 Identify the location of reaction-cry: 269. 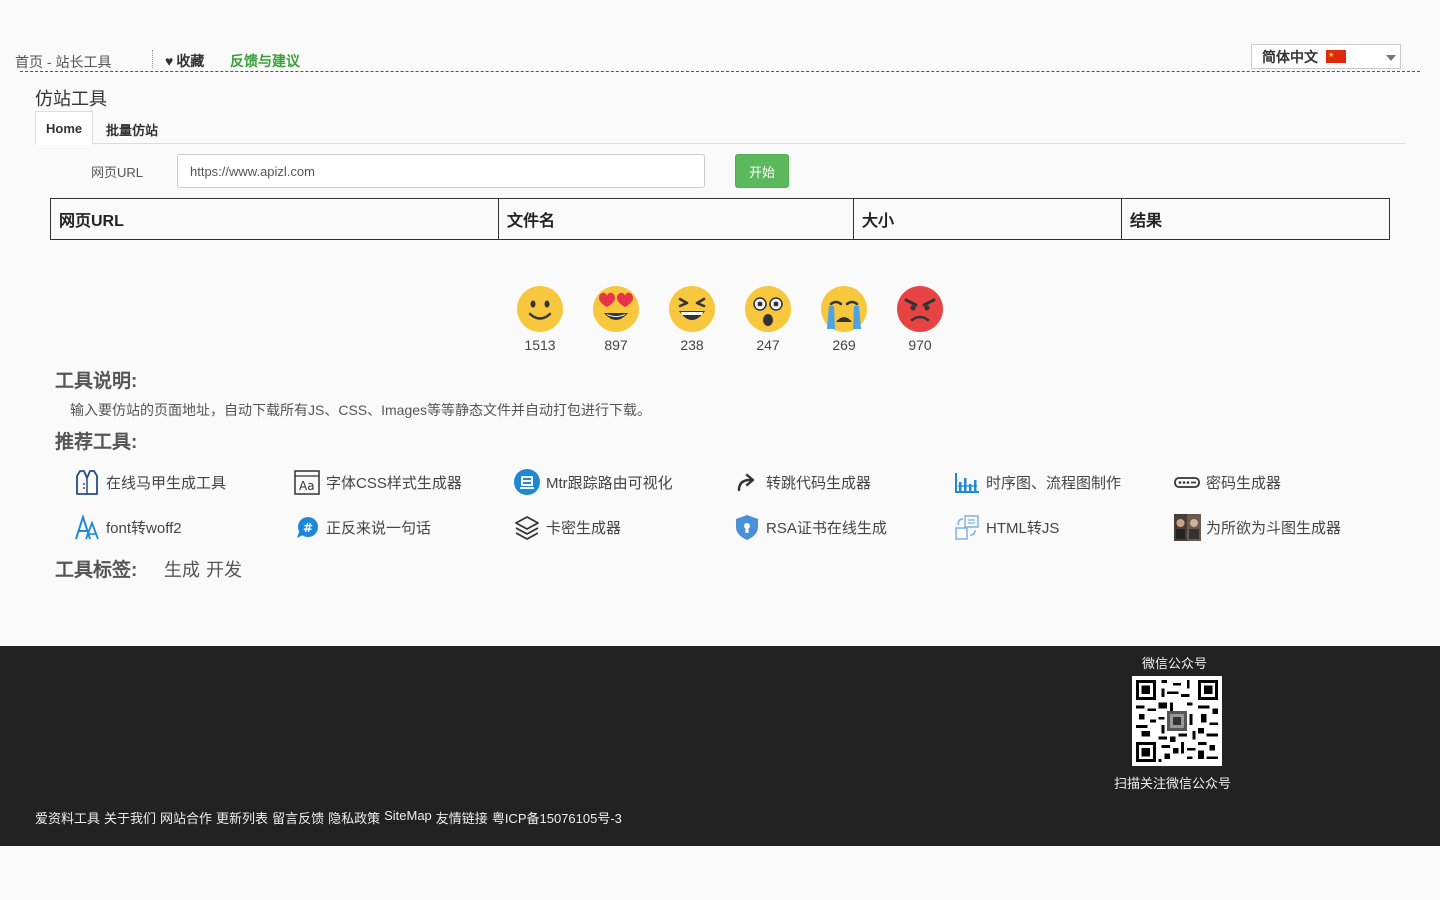
(844, 319).